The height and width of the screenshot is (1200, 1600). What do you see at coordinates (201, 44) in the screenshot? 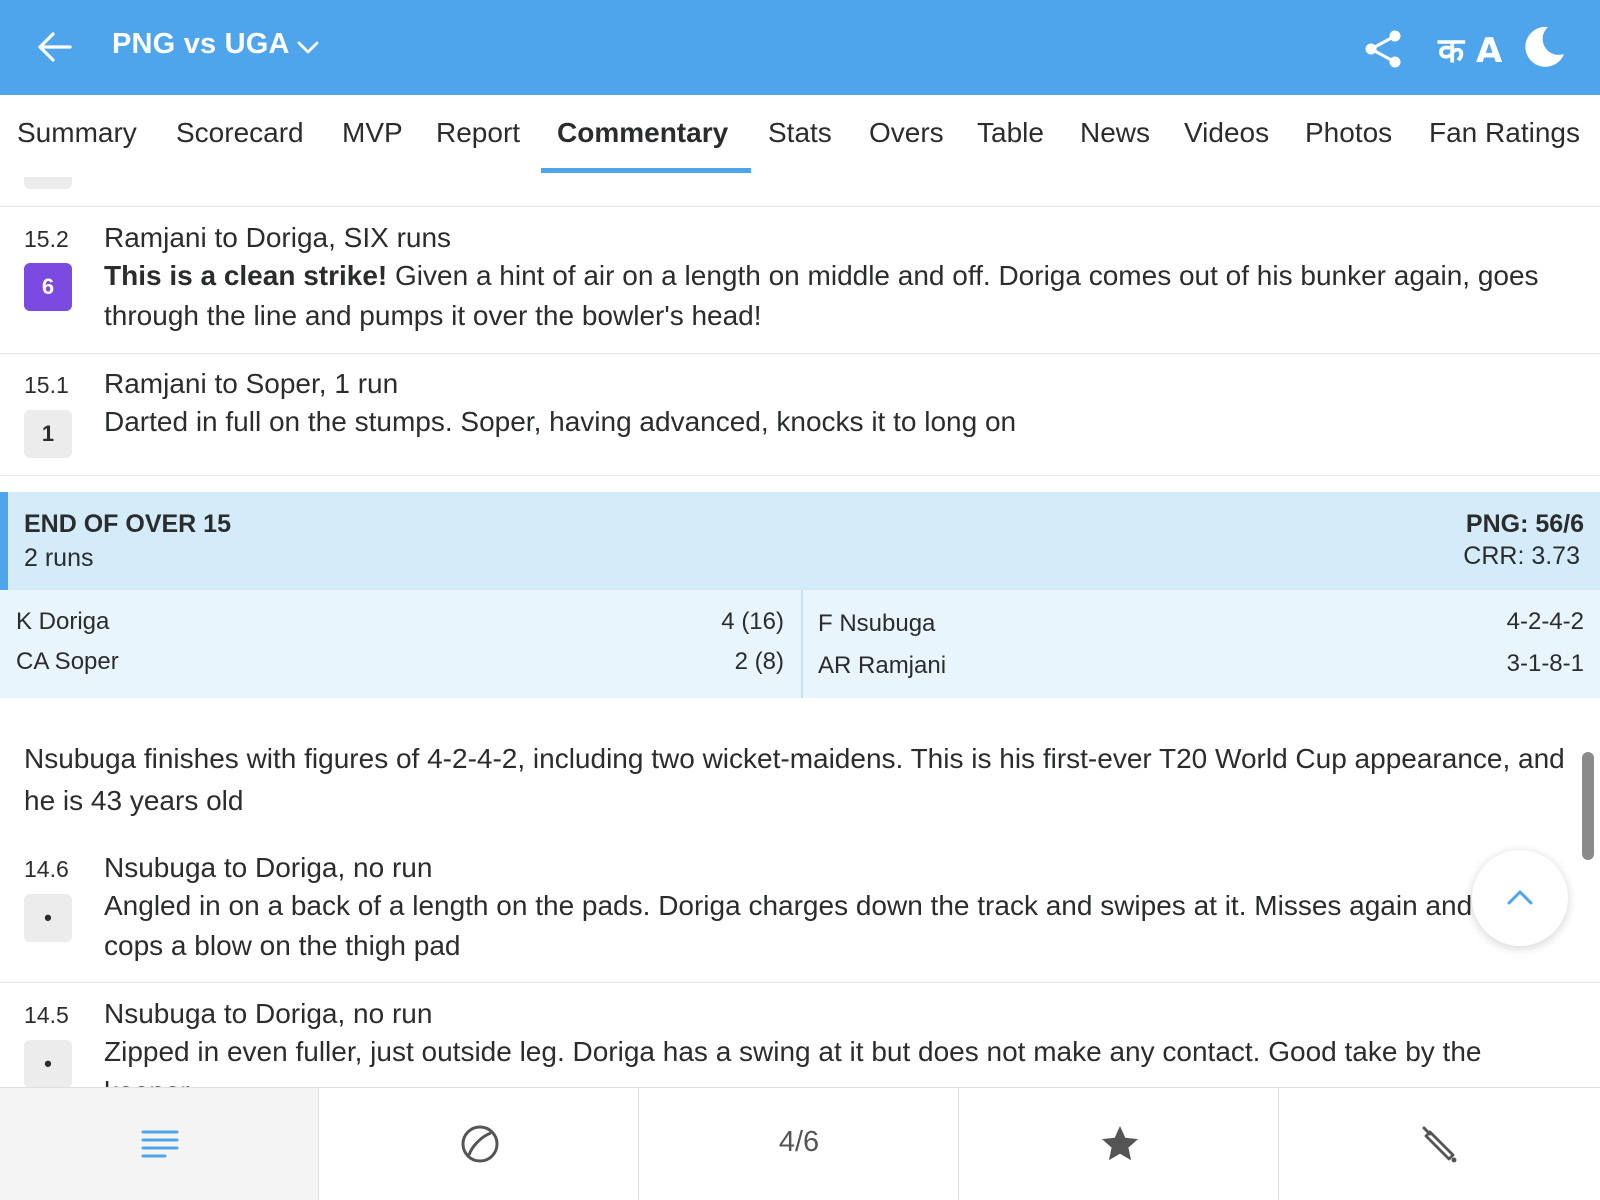
I see `match-title: PNG vs UGA` at bounding box center [201, 44].